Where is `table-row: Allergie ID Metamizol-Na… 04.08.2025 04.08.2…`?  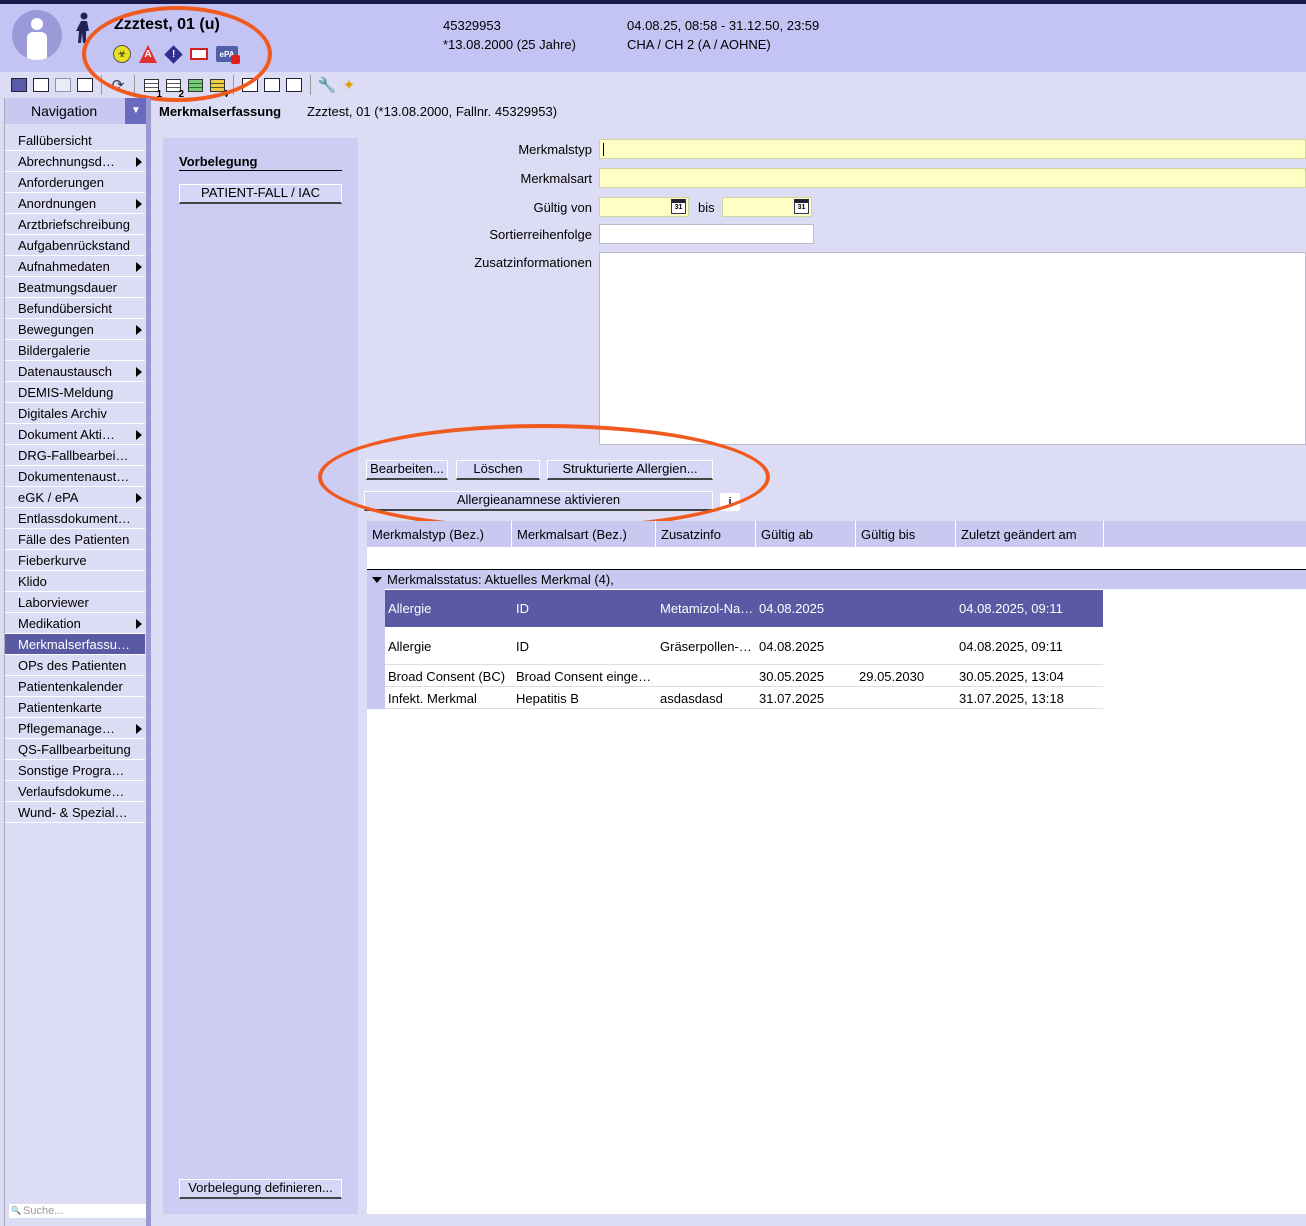 table-row: Allergie ID Metamizol-Na… 04.08.2025 04.08.2… is located at coordinates (744, 608).